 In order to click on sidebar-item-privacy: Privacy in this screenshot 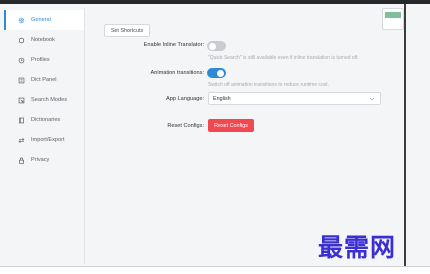, I will do `click(44, 160)`.